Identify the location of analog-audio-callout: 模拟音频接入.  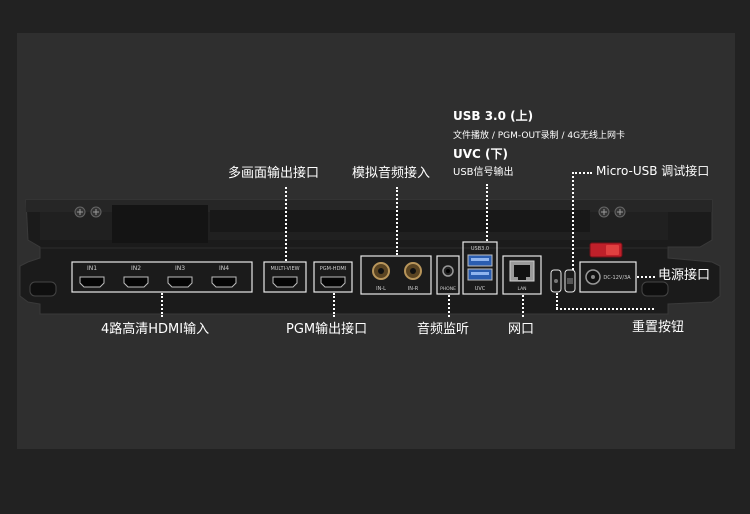
(391, 173).